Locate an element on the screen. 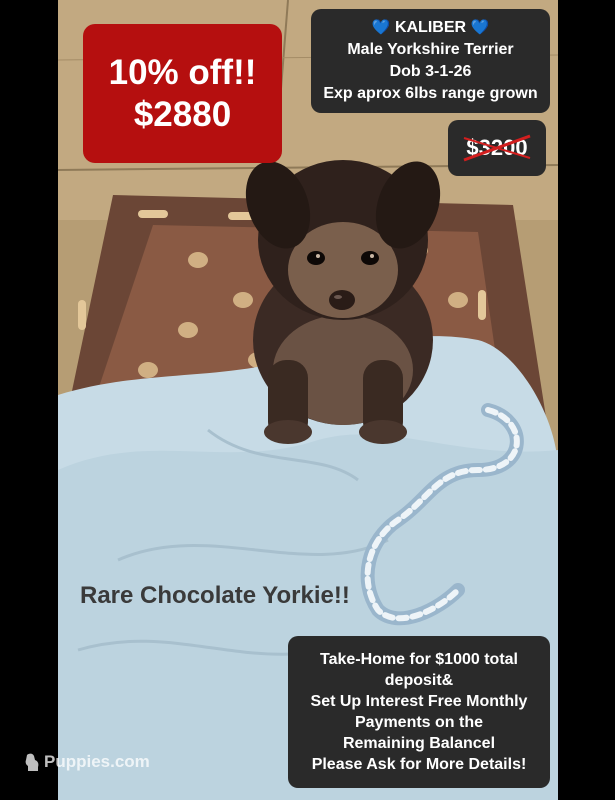 The width and height of the screenshot is (615, 800). details-line-1: Take-Home for $1000 total is located at coordinates (419, 659).